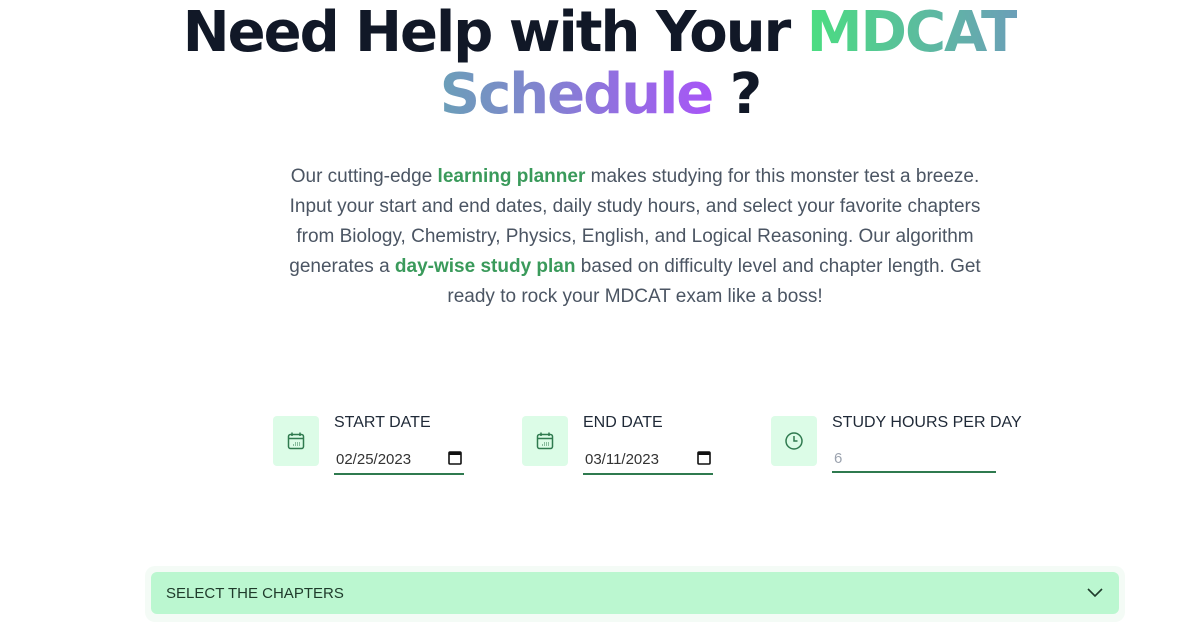 The image size is (1200, 630). What do you see at coordinates (255, 593) in the screenshot?
I see `select-chapters-label: SELECT THE CHAPTERS` at bounding box center [255, 593].